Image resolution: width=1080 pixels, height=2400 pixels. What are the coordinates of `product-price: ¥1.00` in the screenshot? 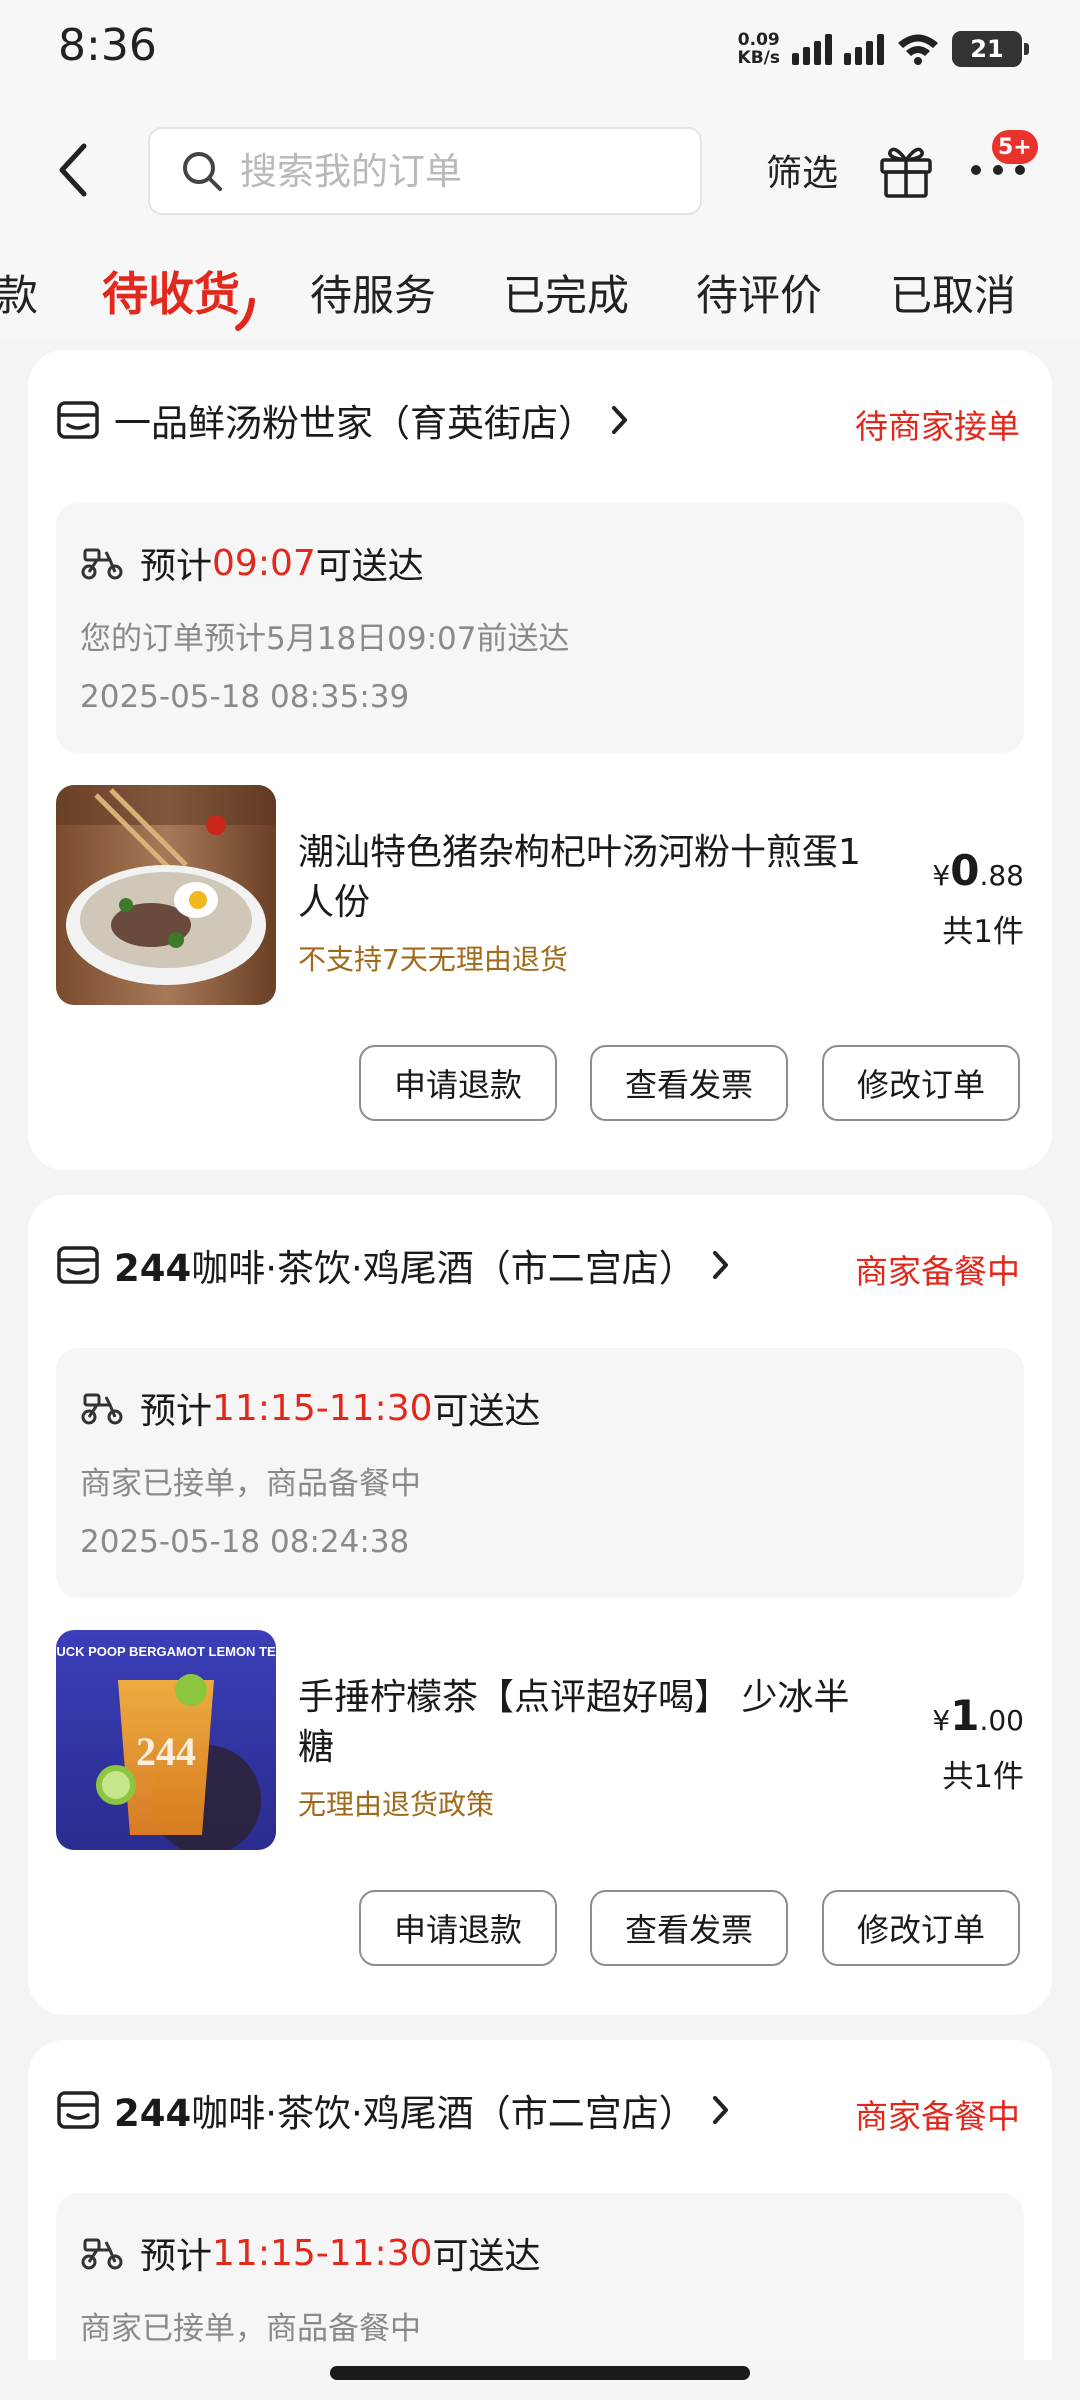 It's located at (978, 1715).